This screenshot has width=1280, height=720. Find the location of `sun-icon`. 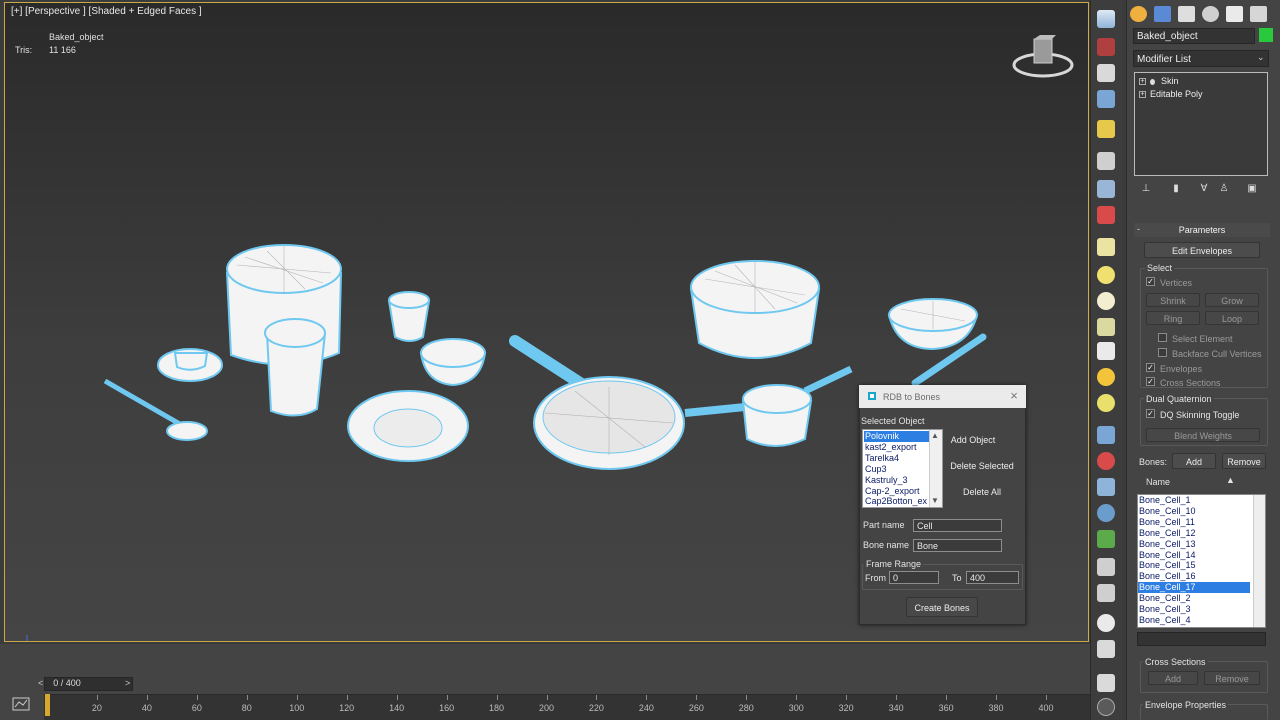

sun-icon is located at coordinates (1106, 377).